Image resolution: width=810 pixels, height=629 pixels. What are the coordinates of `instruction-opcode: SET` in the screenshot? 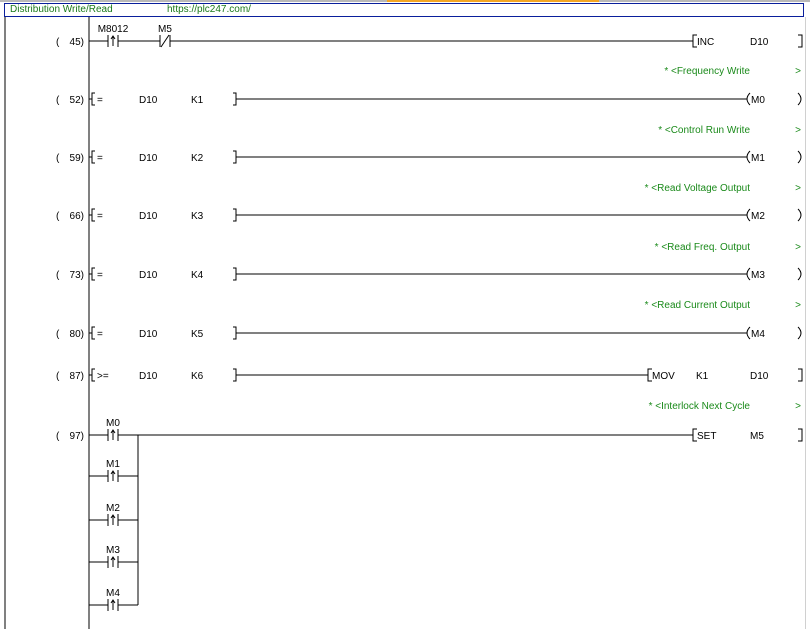 It's located at (706, 436).